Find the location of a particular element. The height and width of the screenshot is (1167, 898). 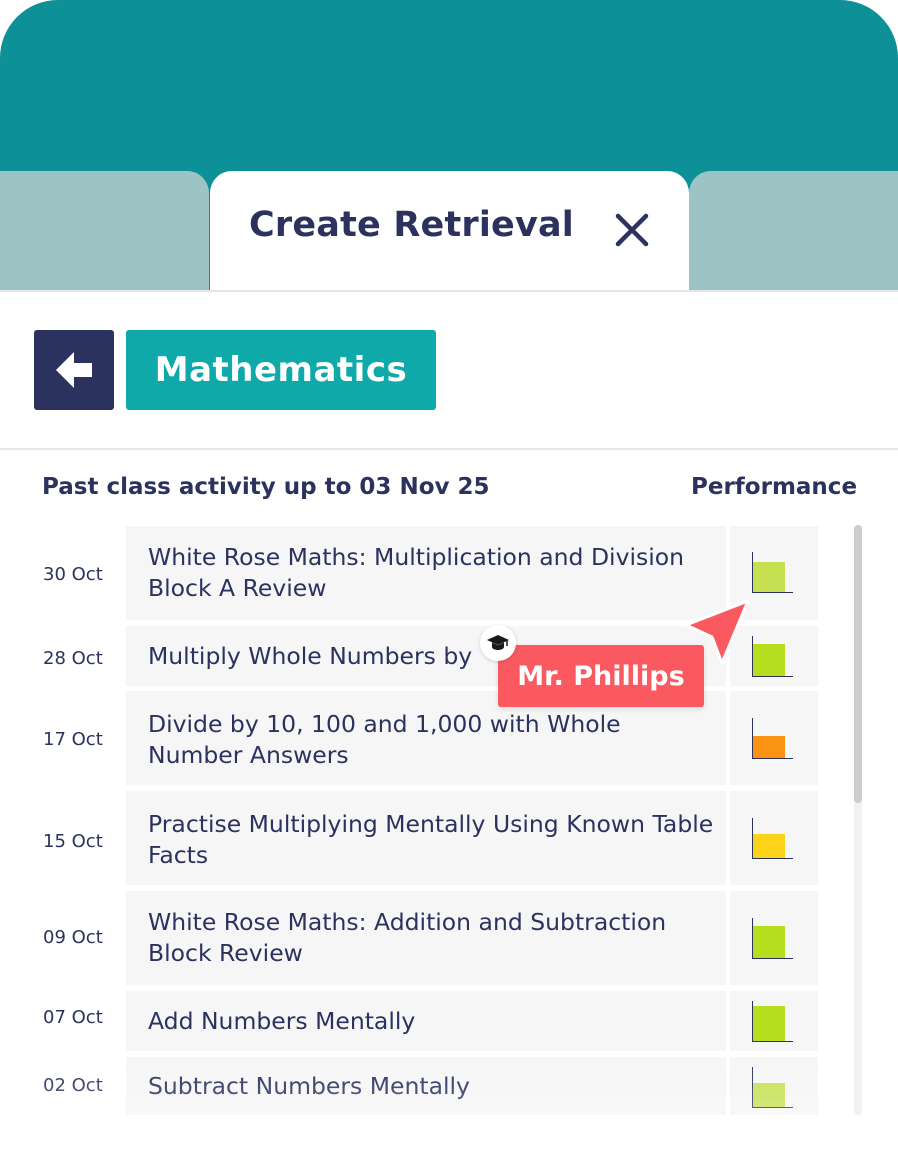

activity-row: 02 Oct Subtract Numbers Mentally is located at coordinates (410, 1086).